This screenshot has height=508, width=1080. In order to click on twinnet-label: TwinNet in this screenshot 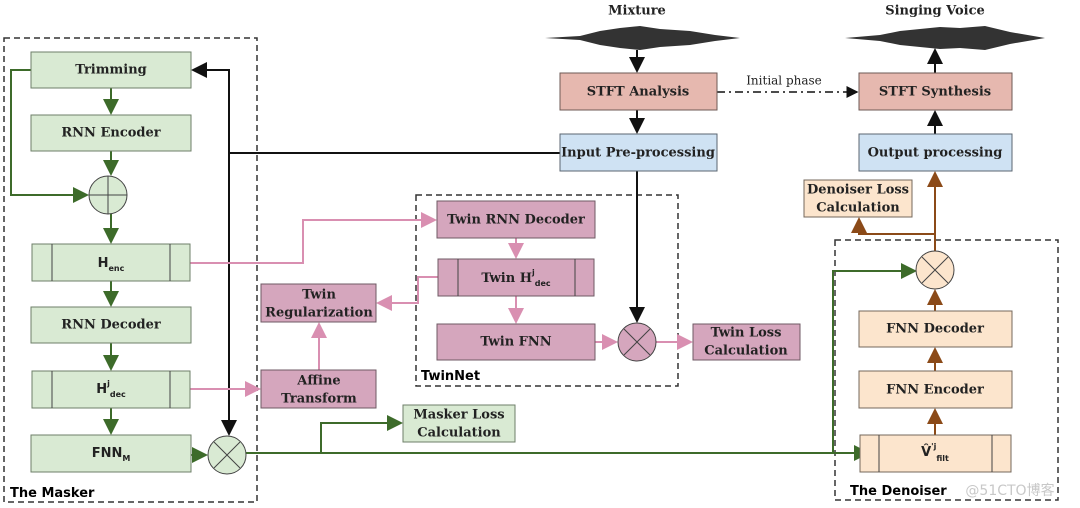, I will do `click(450, 376)`.